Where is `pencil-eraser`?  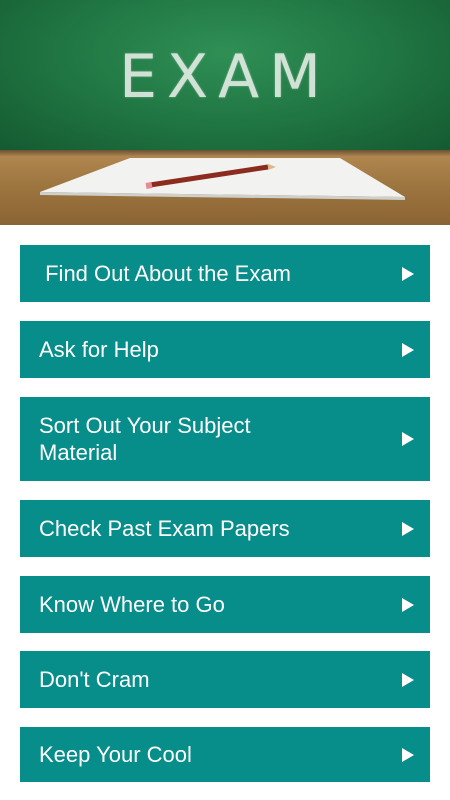
pencil-eraser is located at coordinates (149, 185).